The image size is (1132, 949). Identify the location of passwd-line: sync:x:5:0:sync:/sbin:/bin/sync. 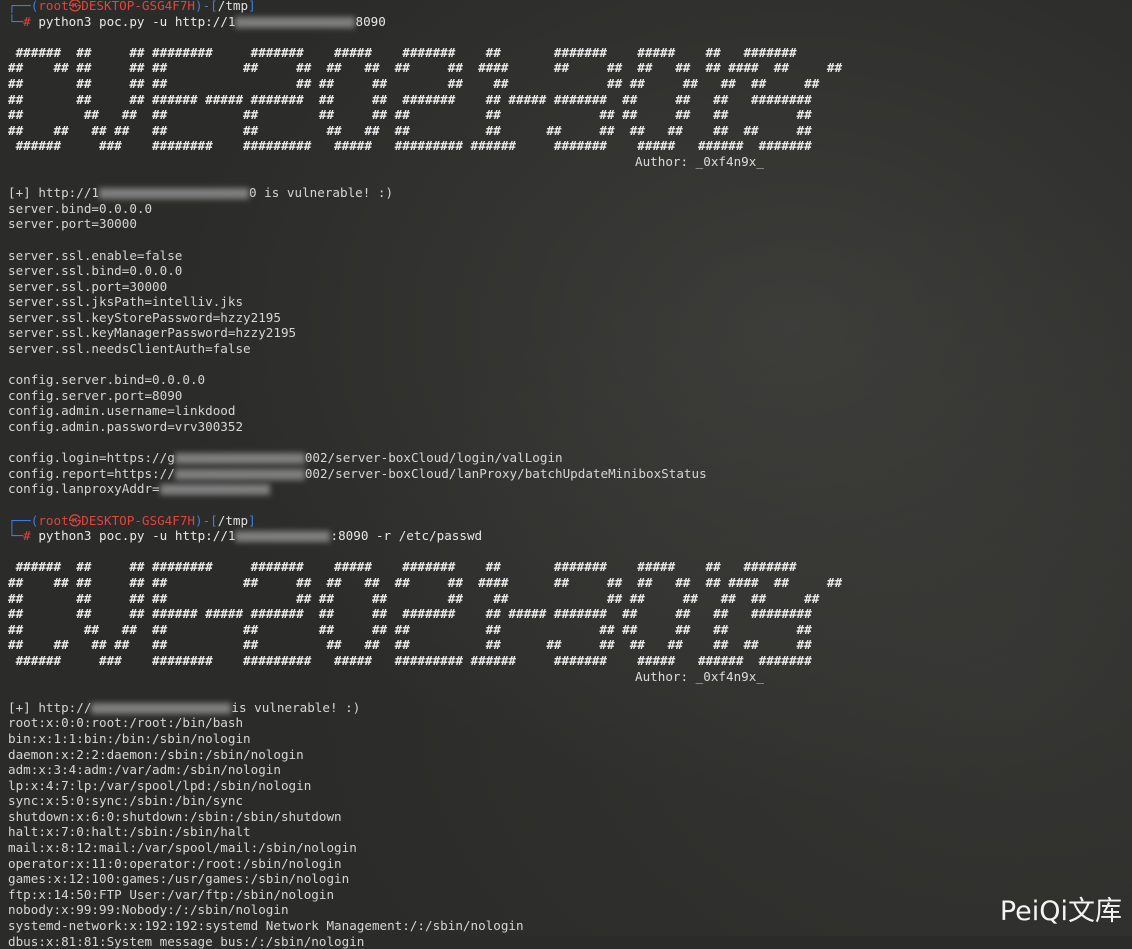
(126, 801).